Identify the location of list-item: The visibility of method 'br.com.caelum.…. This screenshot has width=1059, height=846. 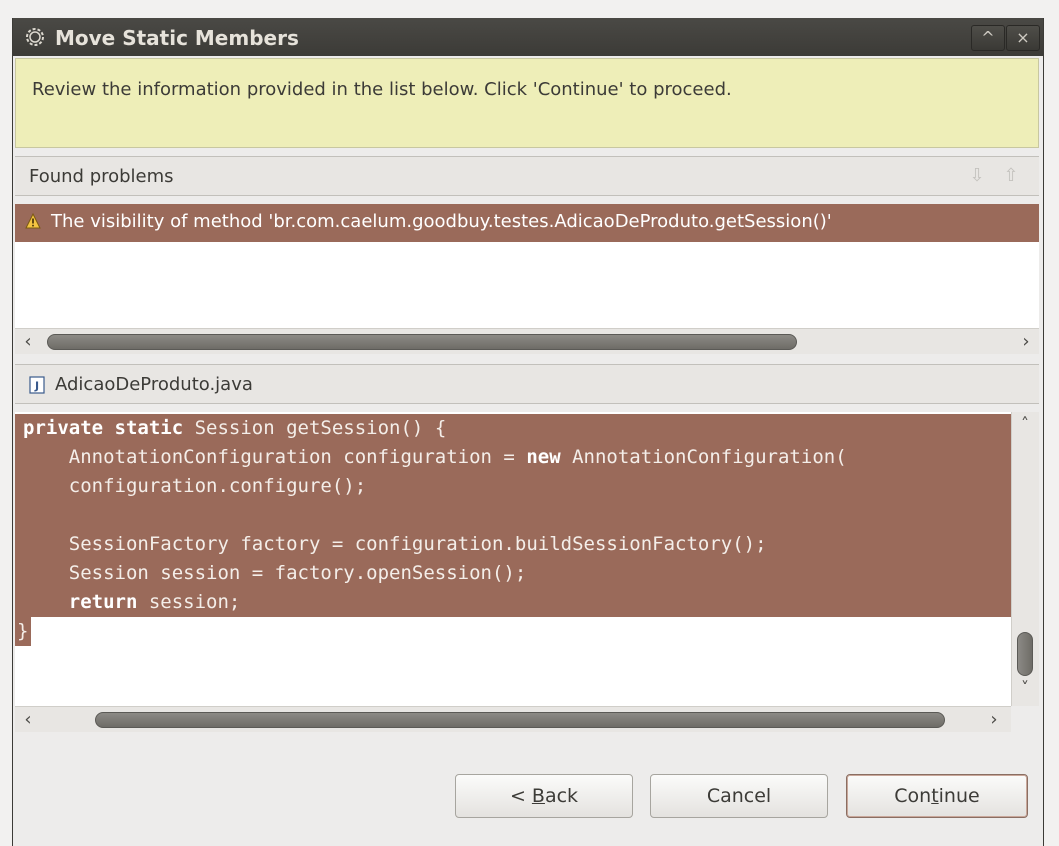
(527, 223).